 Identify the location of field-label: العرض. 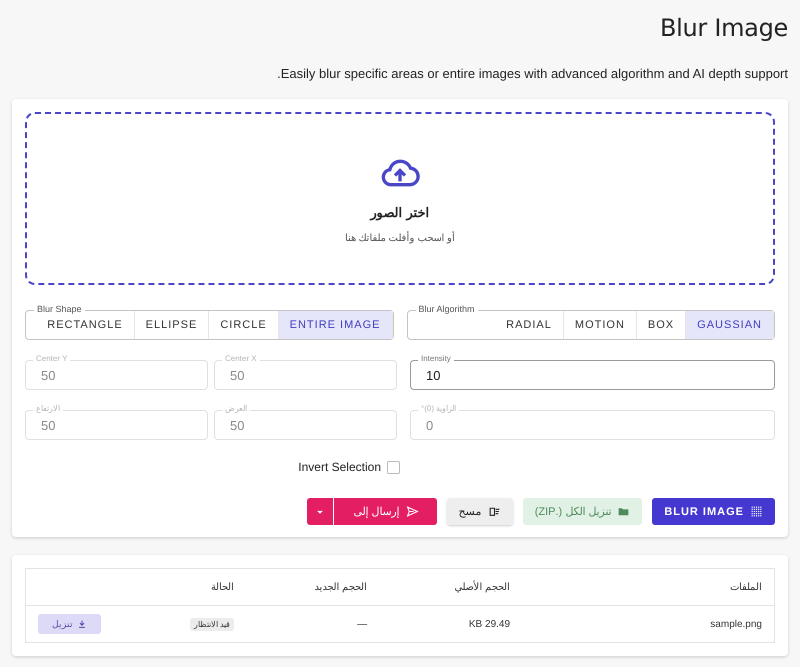
(236, 409).